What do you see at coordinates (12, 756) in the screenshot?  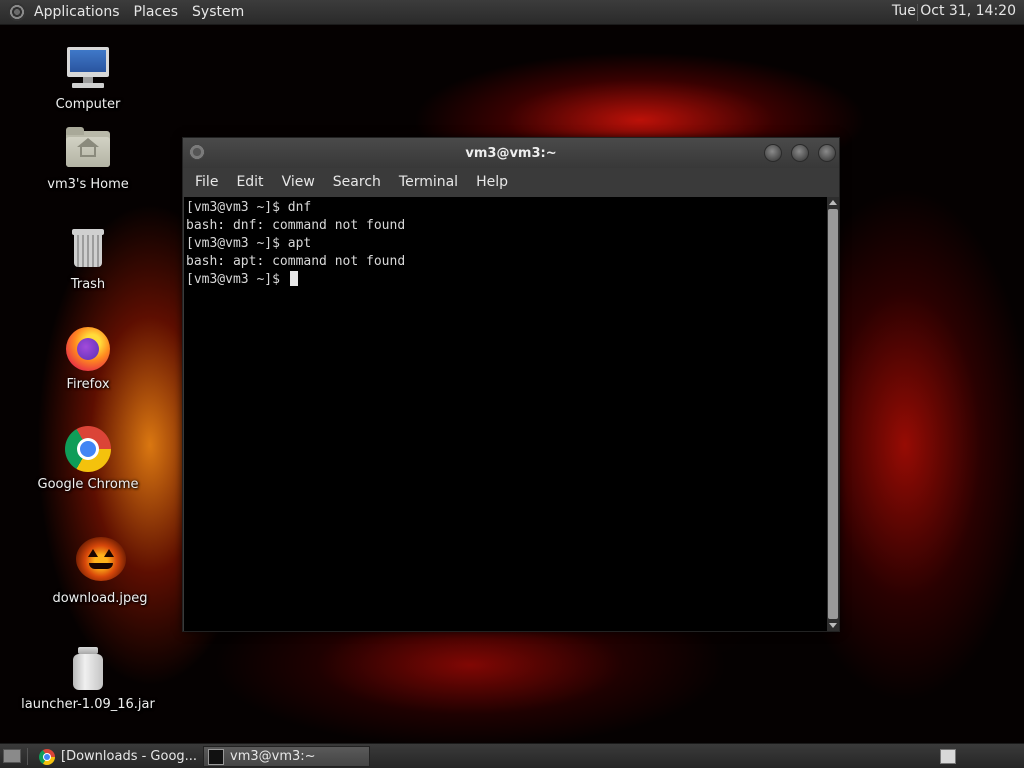 I see `show-desktop-icon` at bounding box center [12, 756].